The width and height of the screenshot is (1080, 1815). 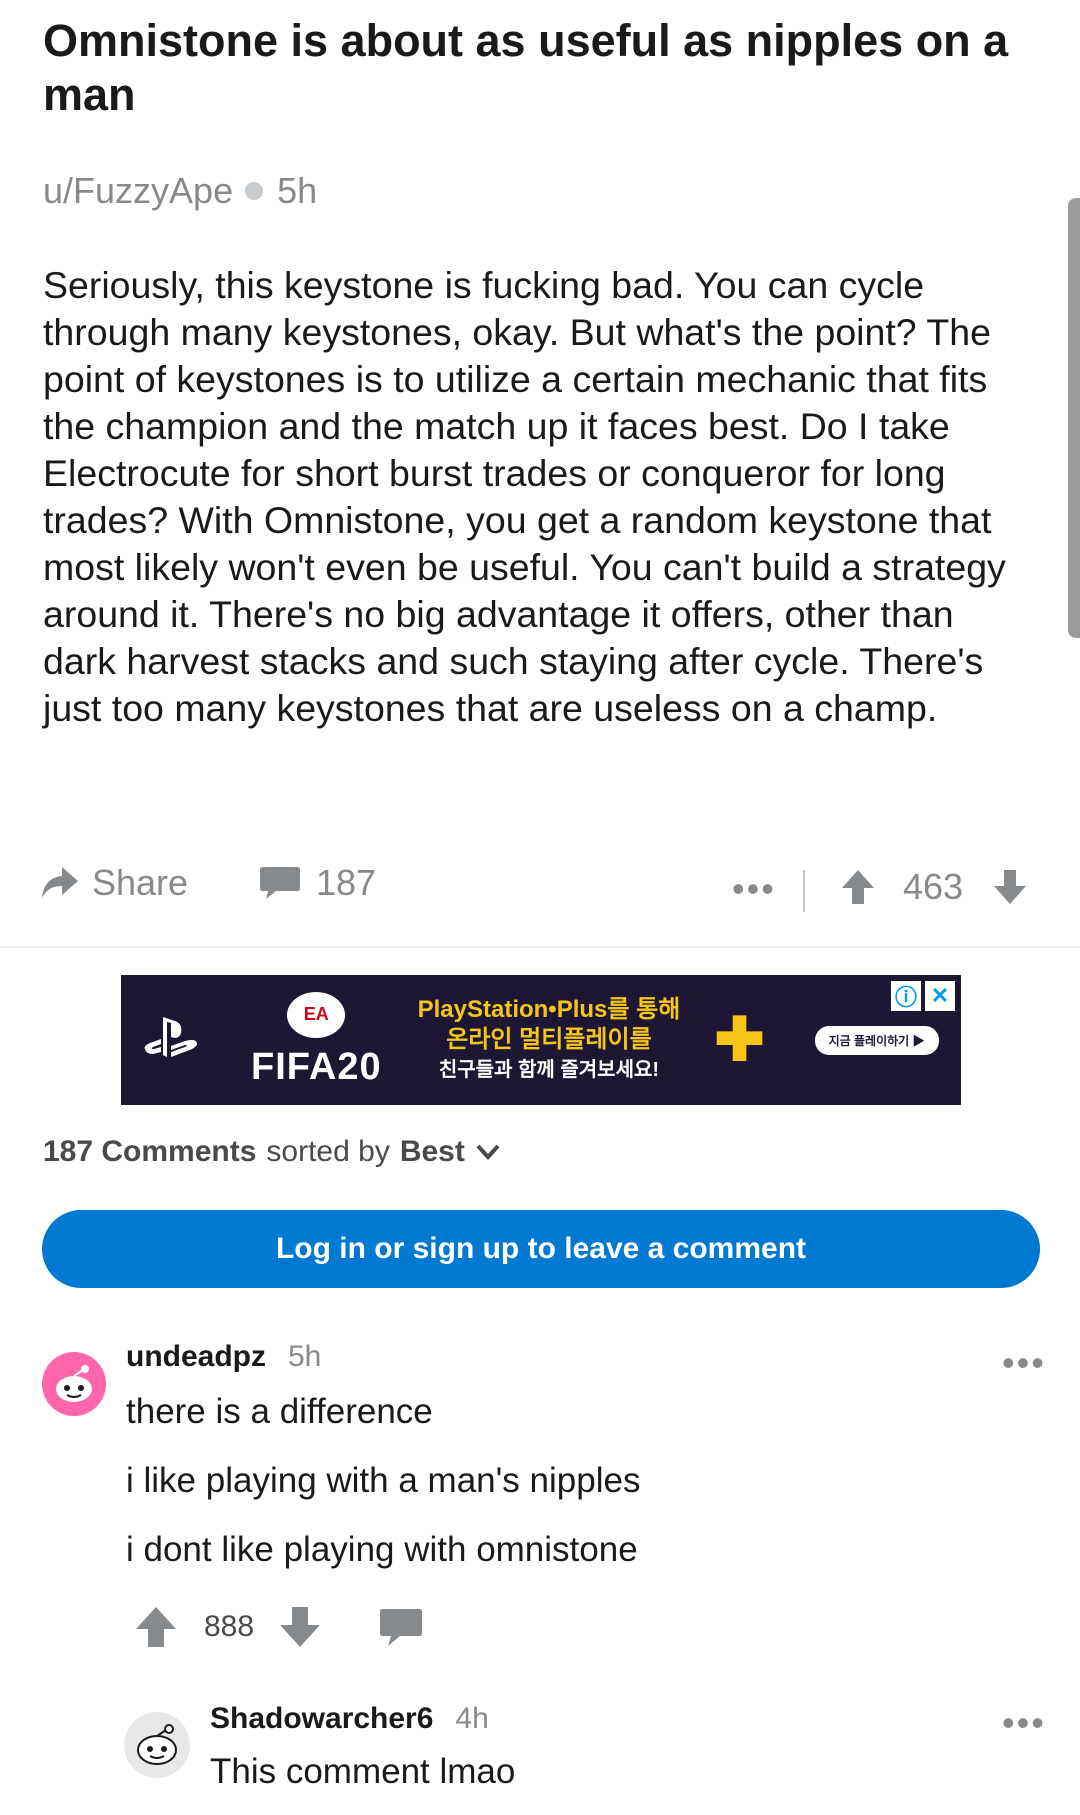 What do you see at coordinates (923, 996) in the screenshot?
I see `ad-controls: ⓘ ✕` at bounding box center [923, 996].